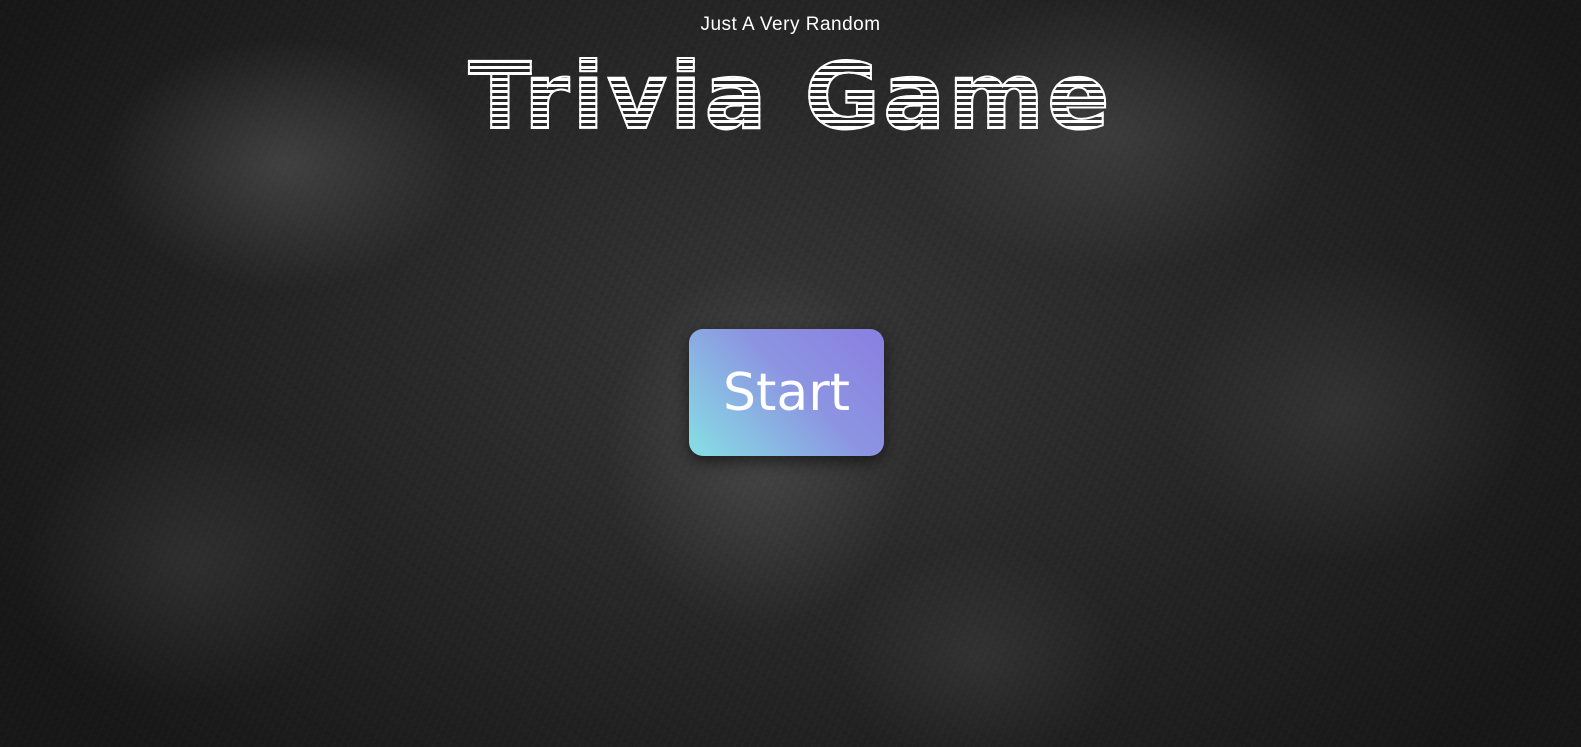  What do you see at coordinates (786, 392) in the screenshot?
I see `start-button: Start` at bounding box center [786, 392].